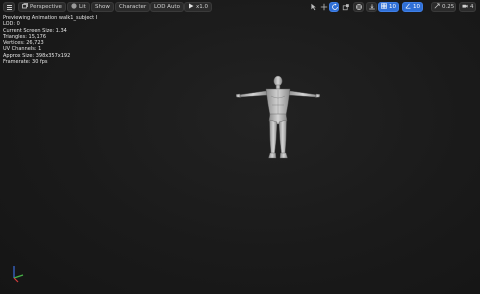  I want to click on playrate-button: x1.0, so click(198, 7).